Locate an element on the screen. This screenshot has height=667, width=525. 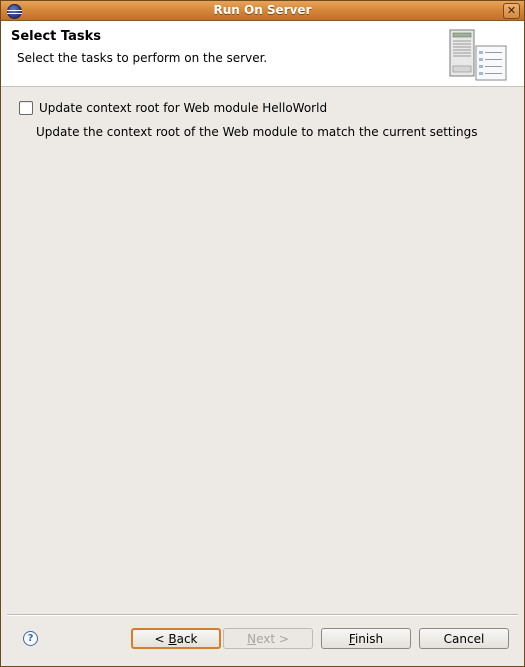
cancel-button: Cancel is located at coordinates (464, 638).